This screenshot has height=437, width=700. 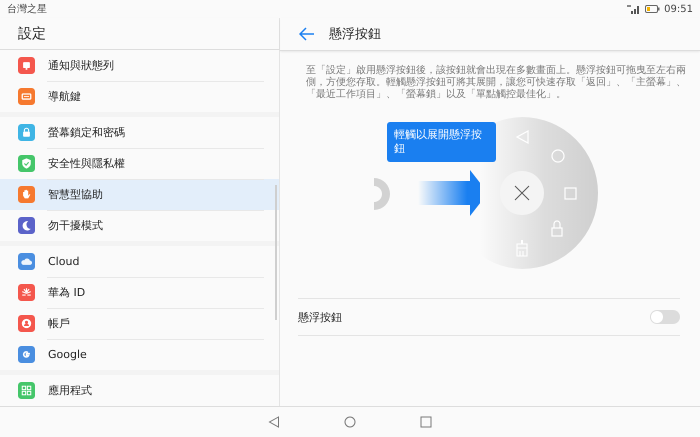 What do you see at coordinates (382, 194) in the screenshot?
I see `floating-ball-drawing` at bounding box center [382, 194].